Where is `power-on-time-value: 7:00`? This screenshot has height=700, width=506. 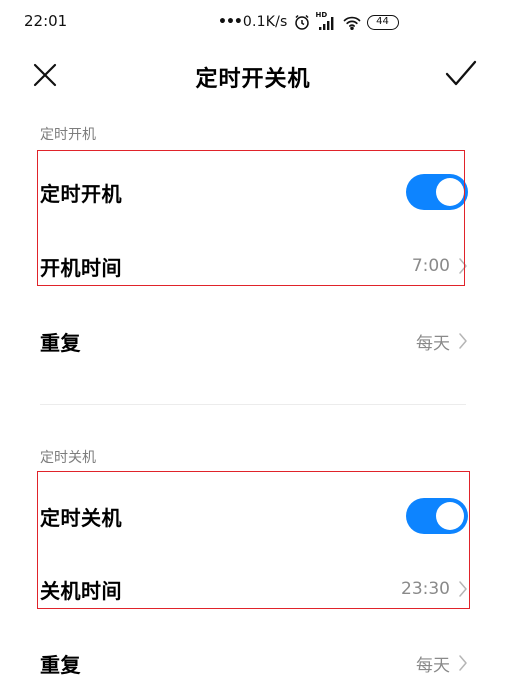 power-on-time-value: 7:00 is located at coordinates (430, 266).